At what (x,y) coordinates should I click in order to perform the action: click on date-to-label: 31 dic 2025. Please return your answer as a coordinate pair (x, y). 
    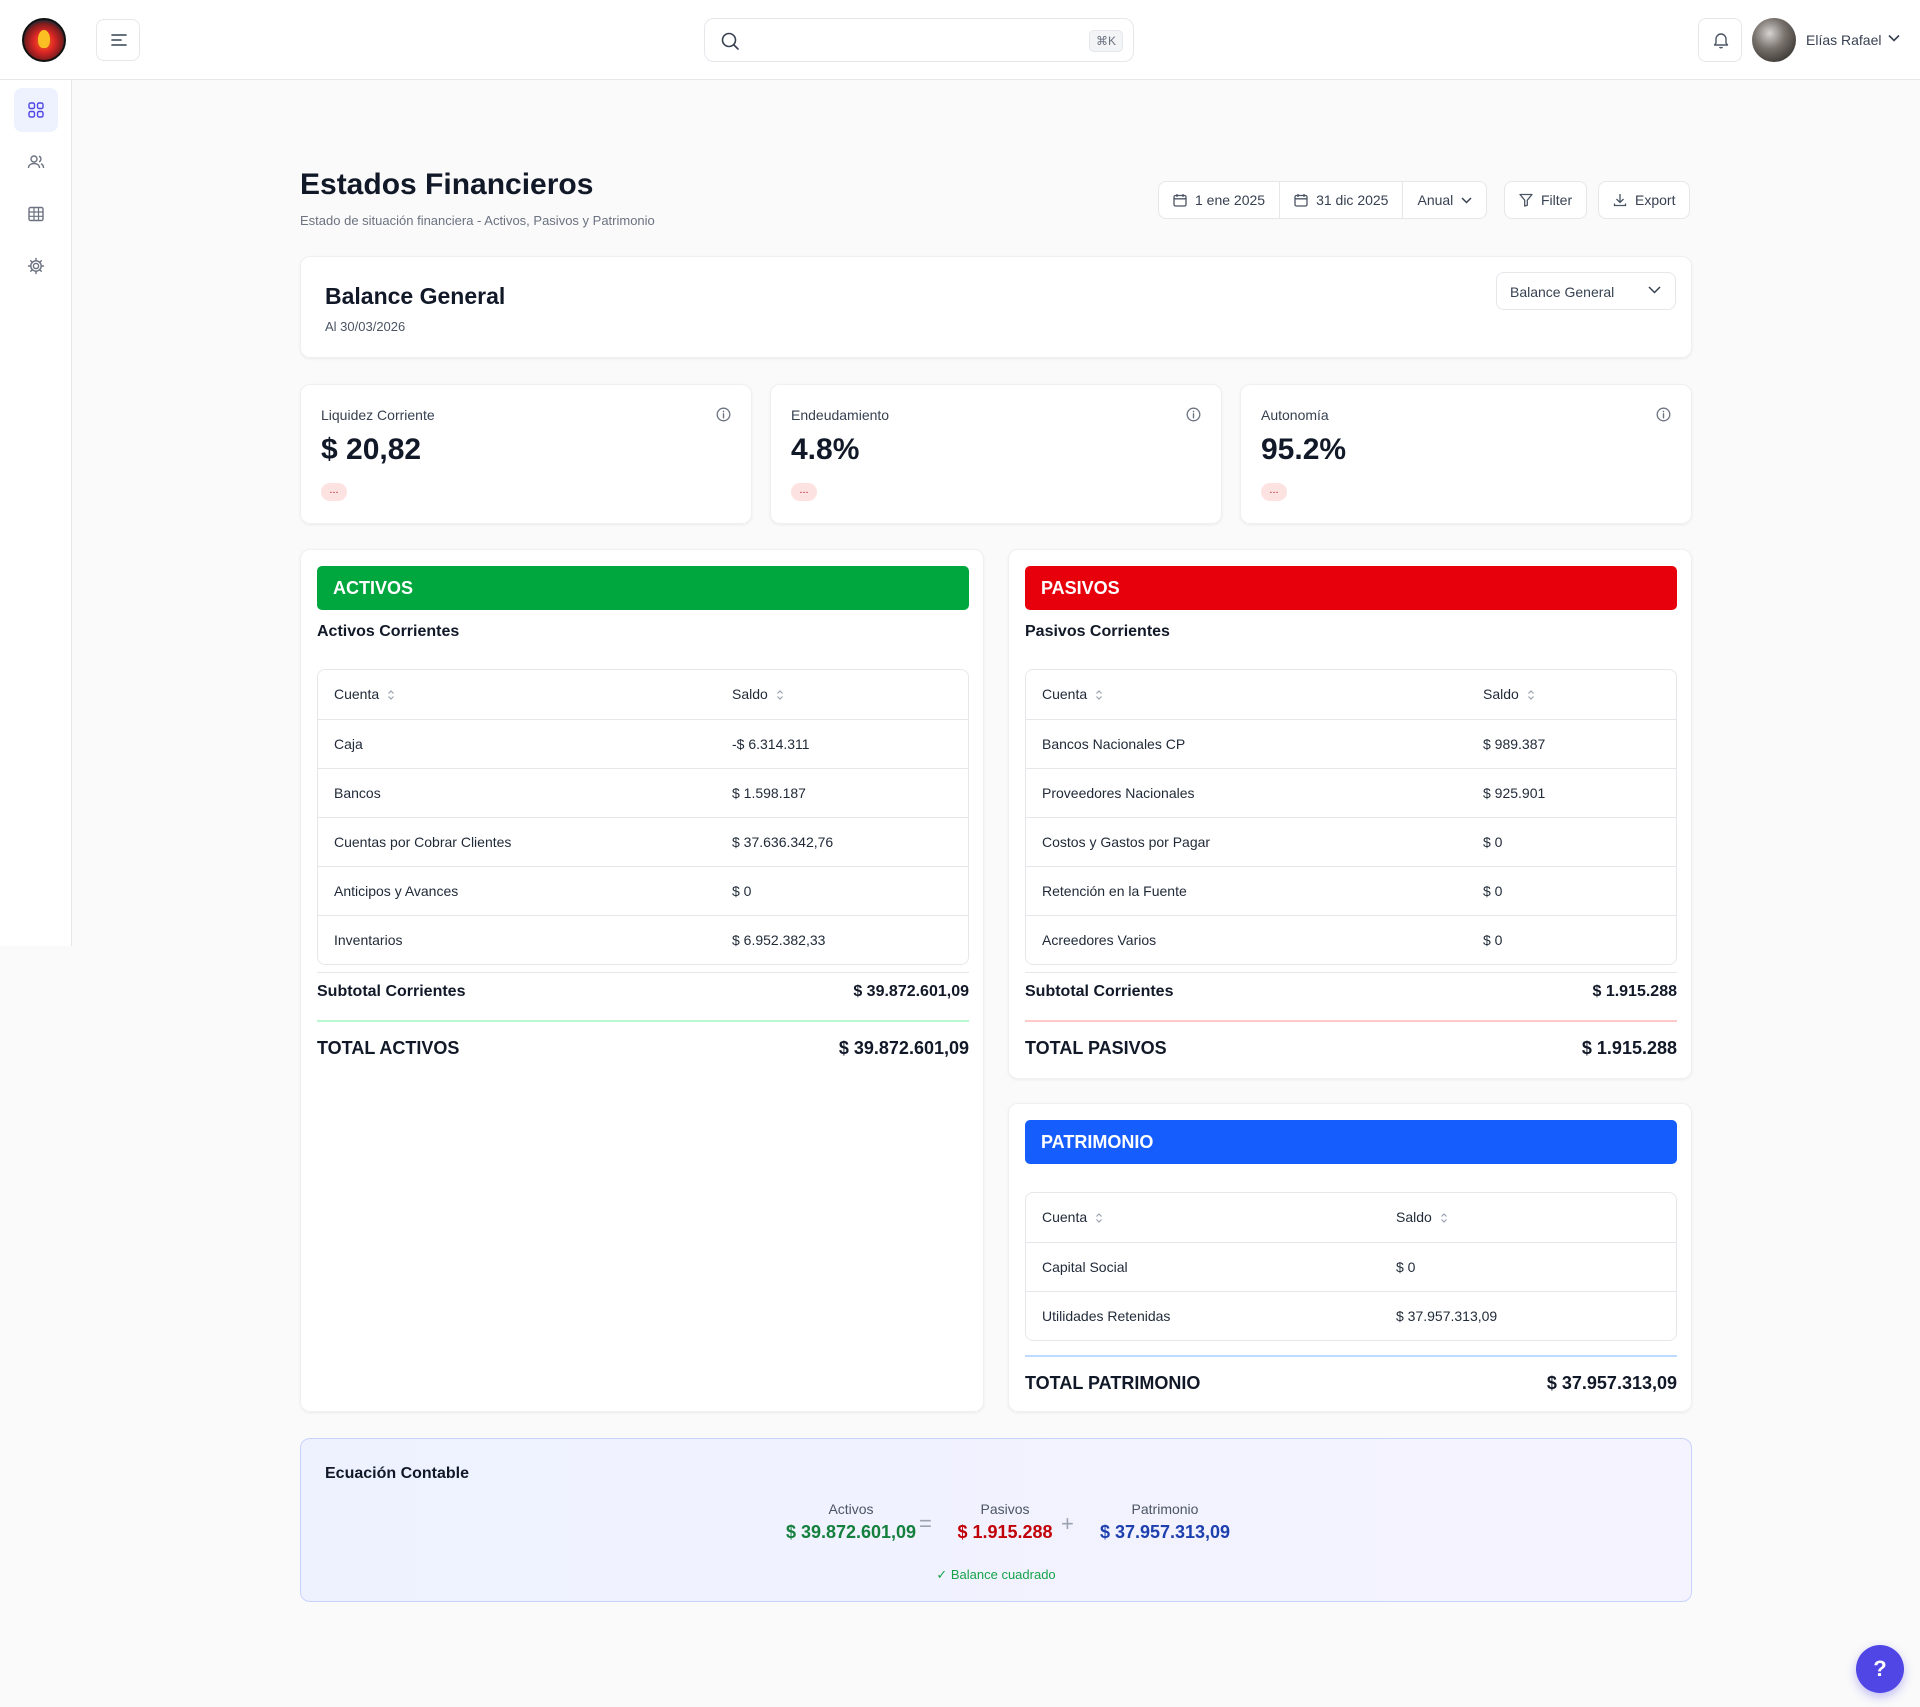
    Looking at the image, I should click on (1352, 200).